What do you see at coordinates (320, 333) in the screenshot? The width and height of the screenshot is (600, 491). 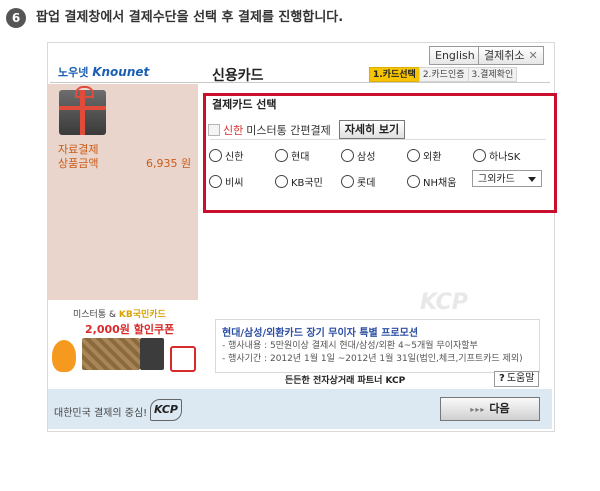 I see `promotion-title: 현대/삼성/외환카드 장기 무이자 특별 프로모션` at bounding box center [320, 333].